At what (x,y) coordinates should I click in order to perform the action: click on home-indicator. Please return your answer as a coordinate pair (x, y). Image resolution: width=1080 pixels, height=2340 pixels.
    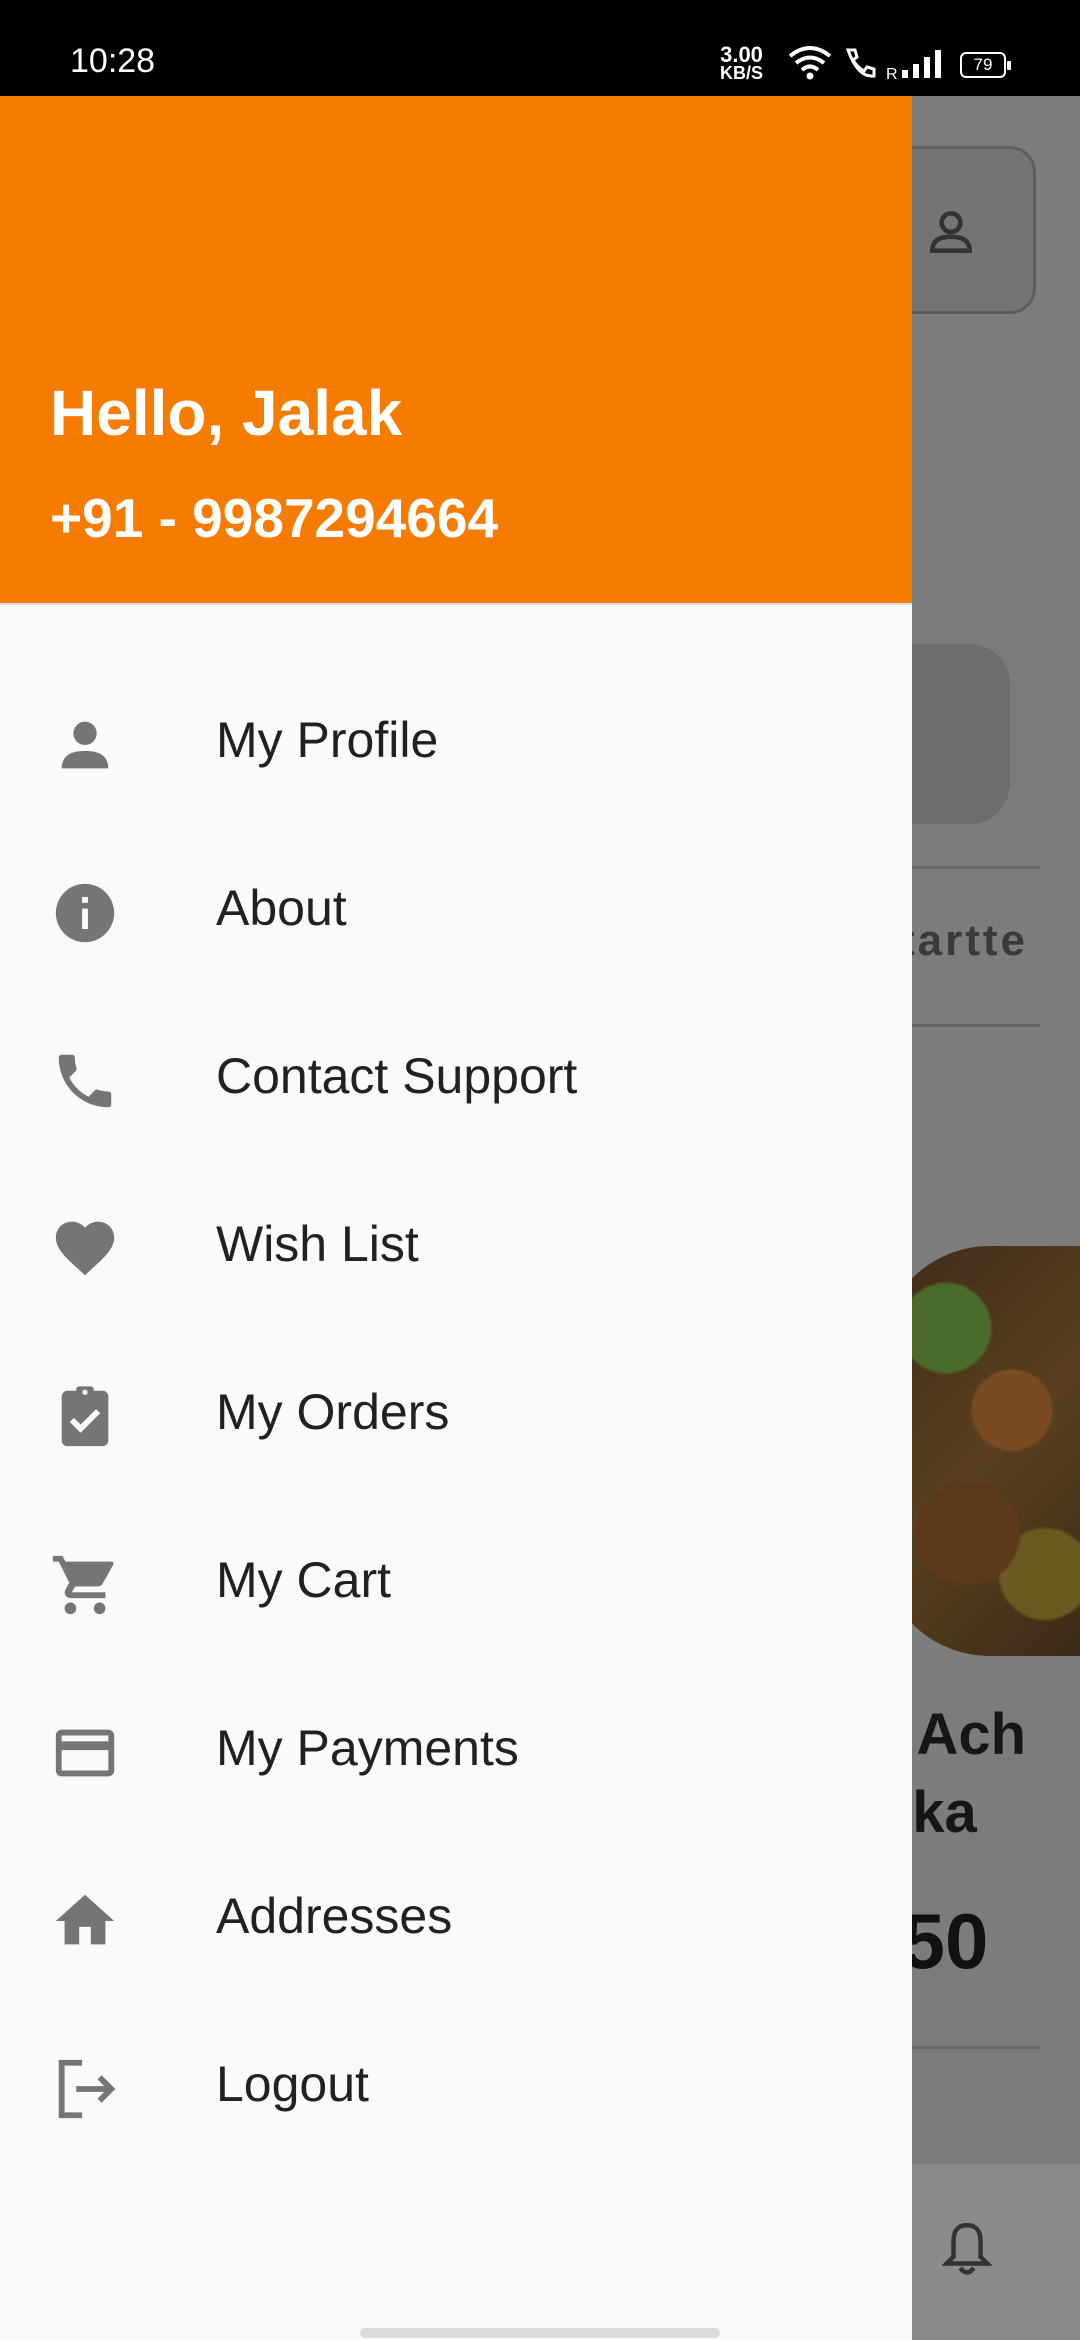
    Looking at the image, I should click on (540, 2333).